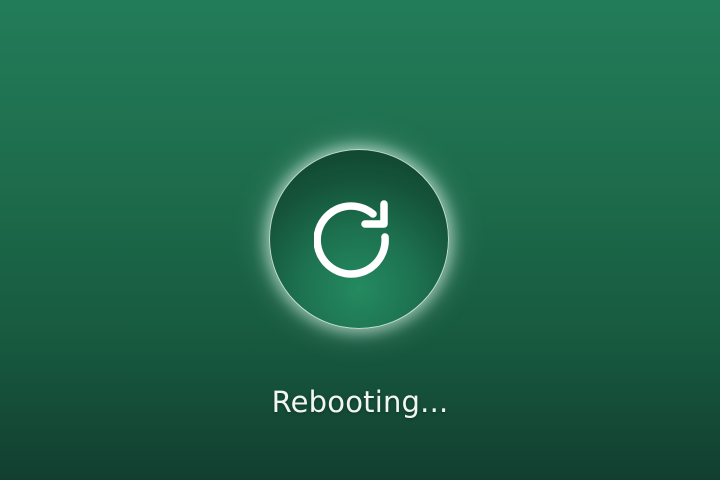 Image resolution: width=720 pixels, height=480 pixels. I want to click on reboot-badge, so click(359, 239).